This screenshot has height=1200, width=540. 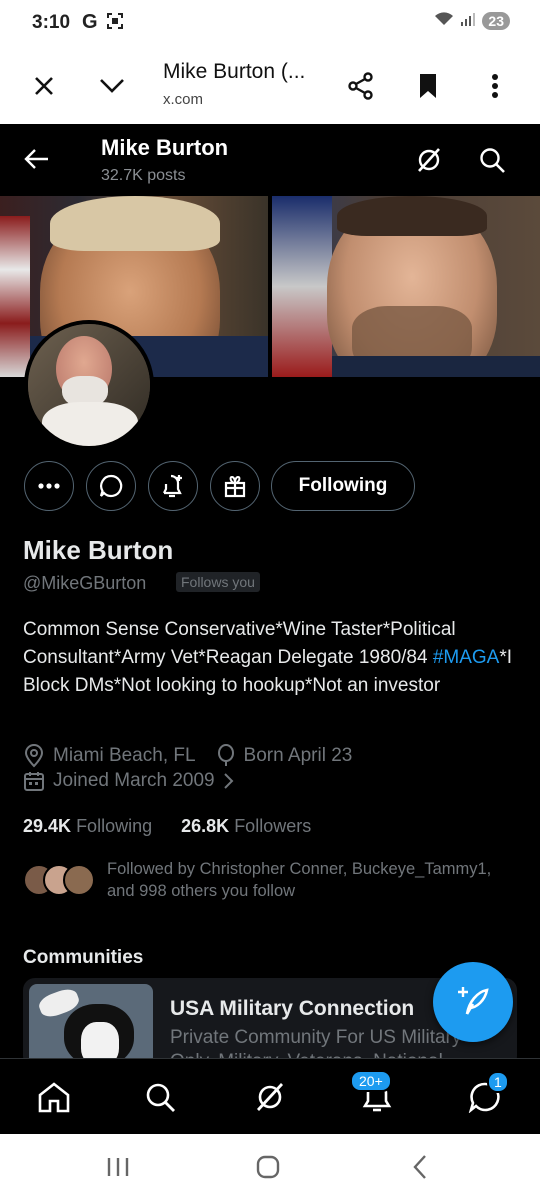 I want to click on gift-button, so click(x=235, y=486).